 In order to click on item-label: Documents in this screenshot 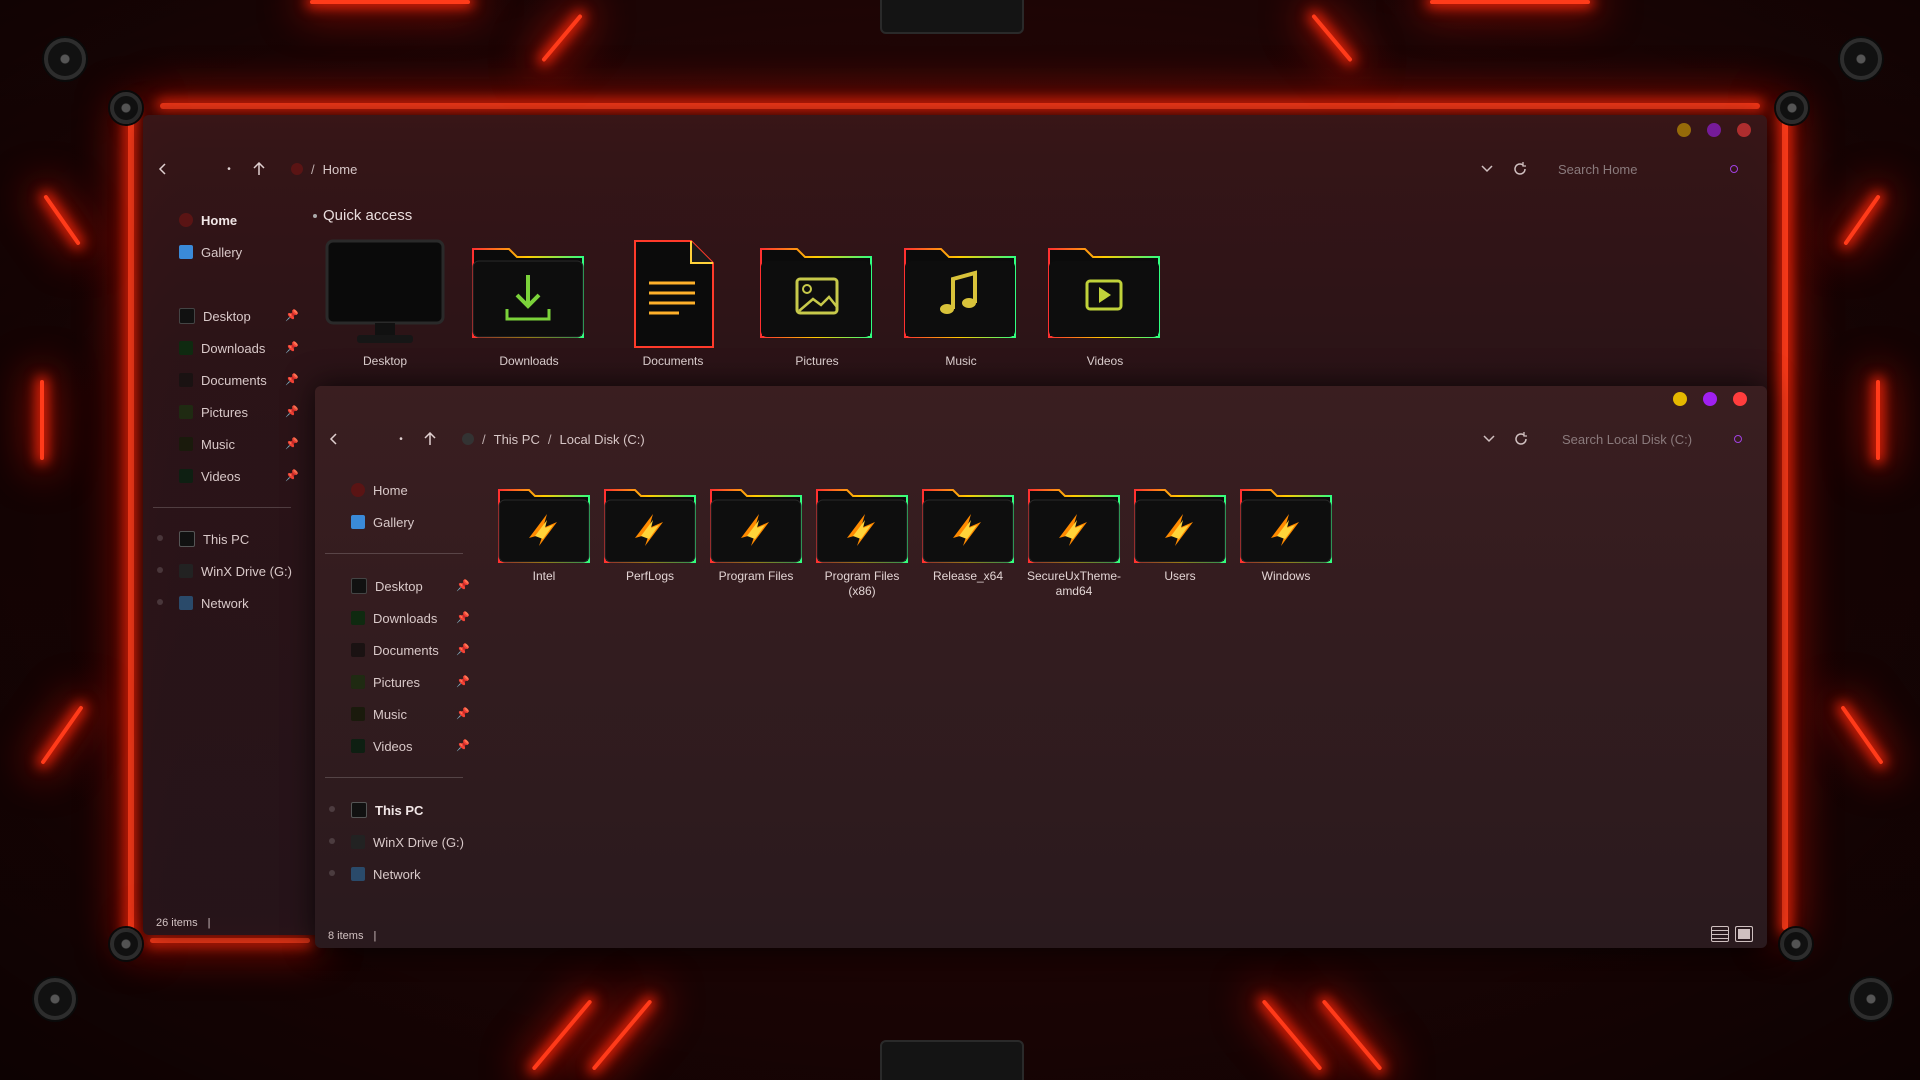, I will do `click(673, 361)`.